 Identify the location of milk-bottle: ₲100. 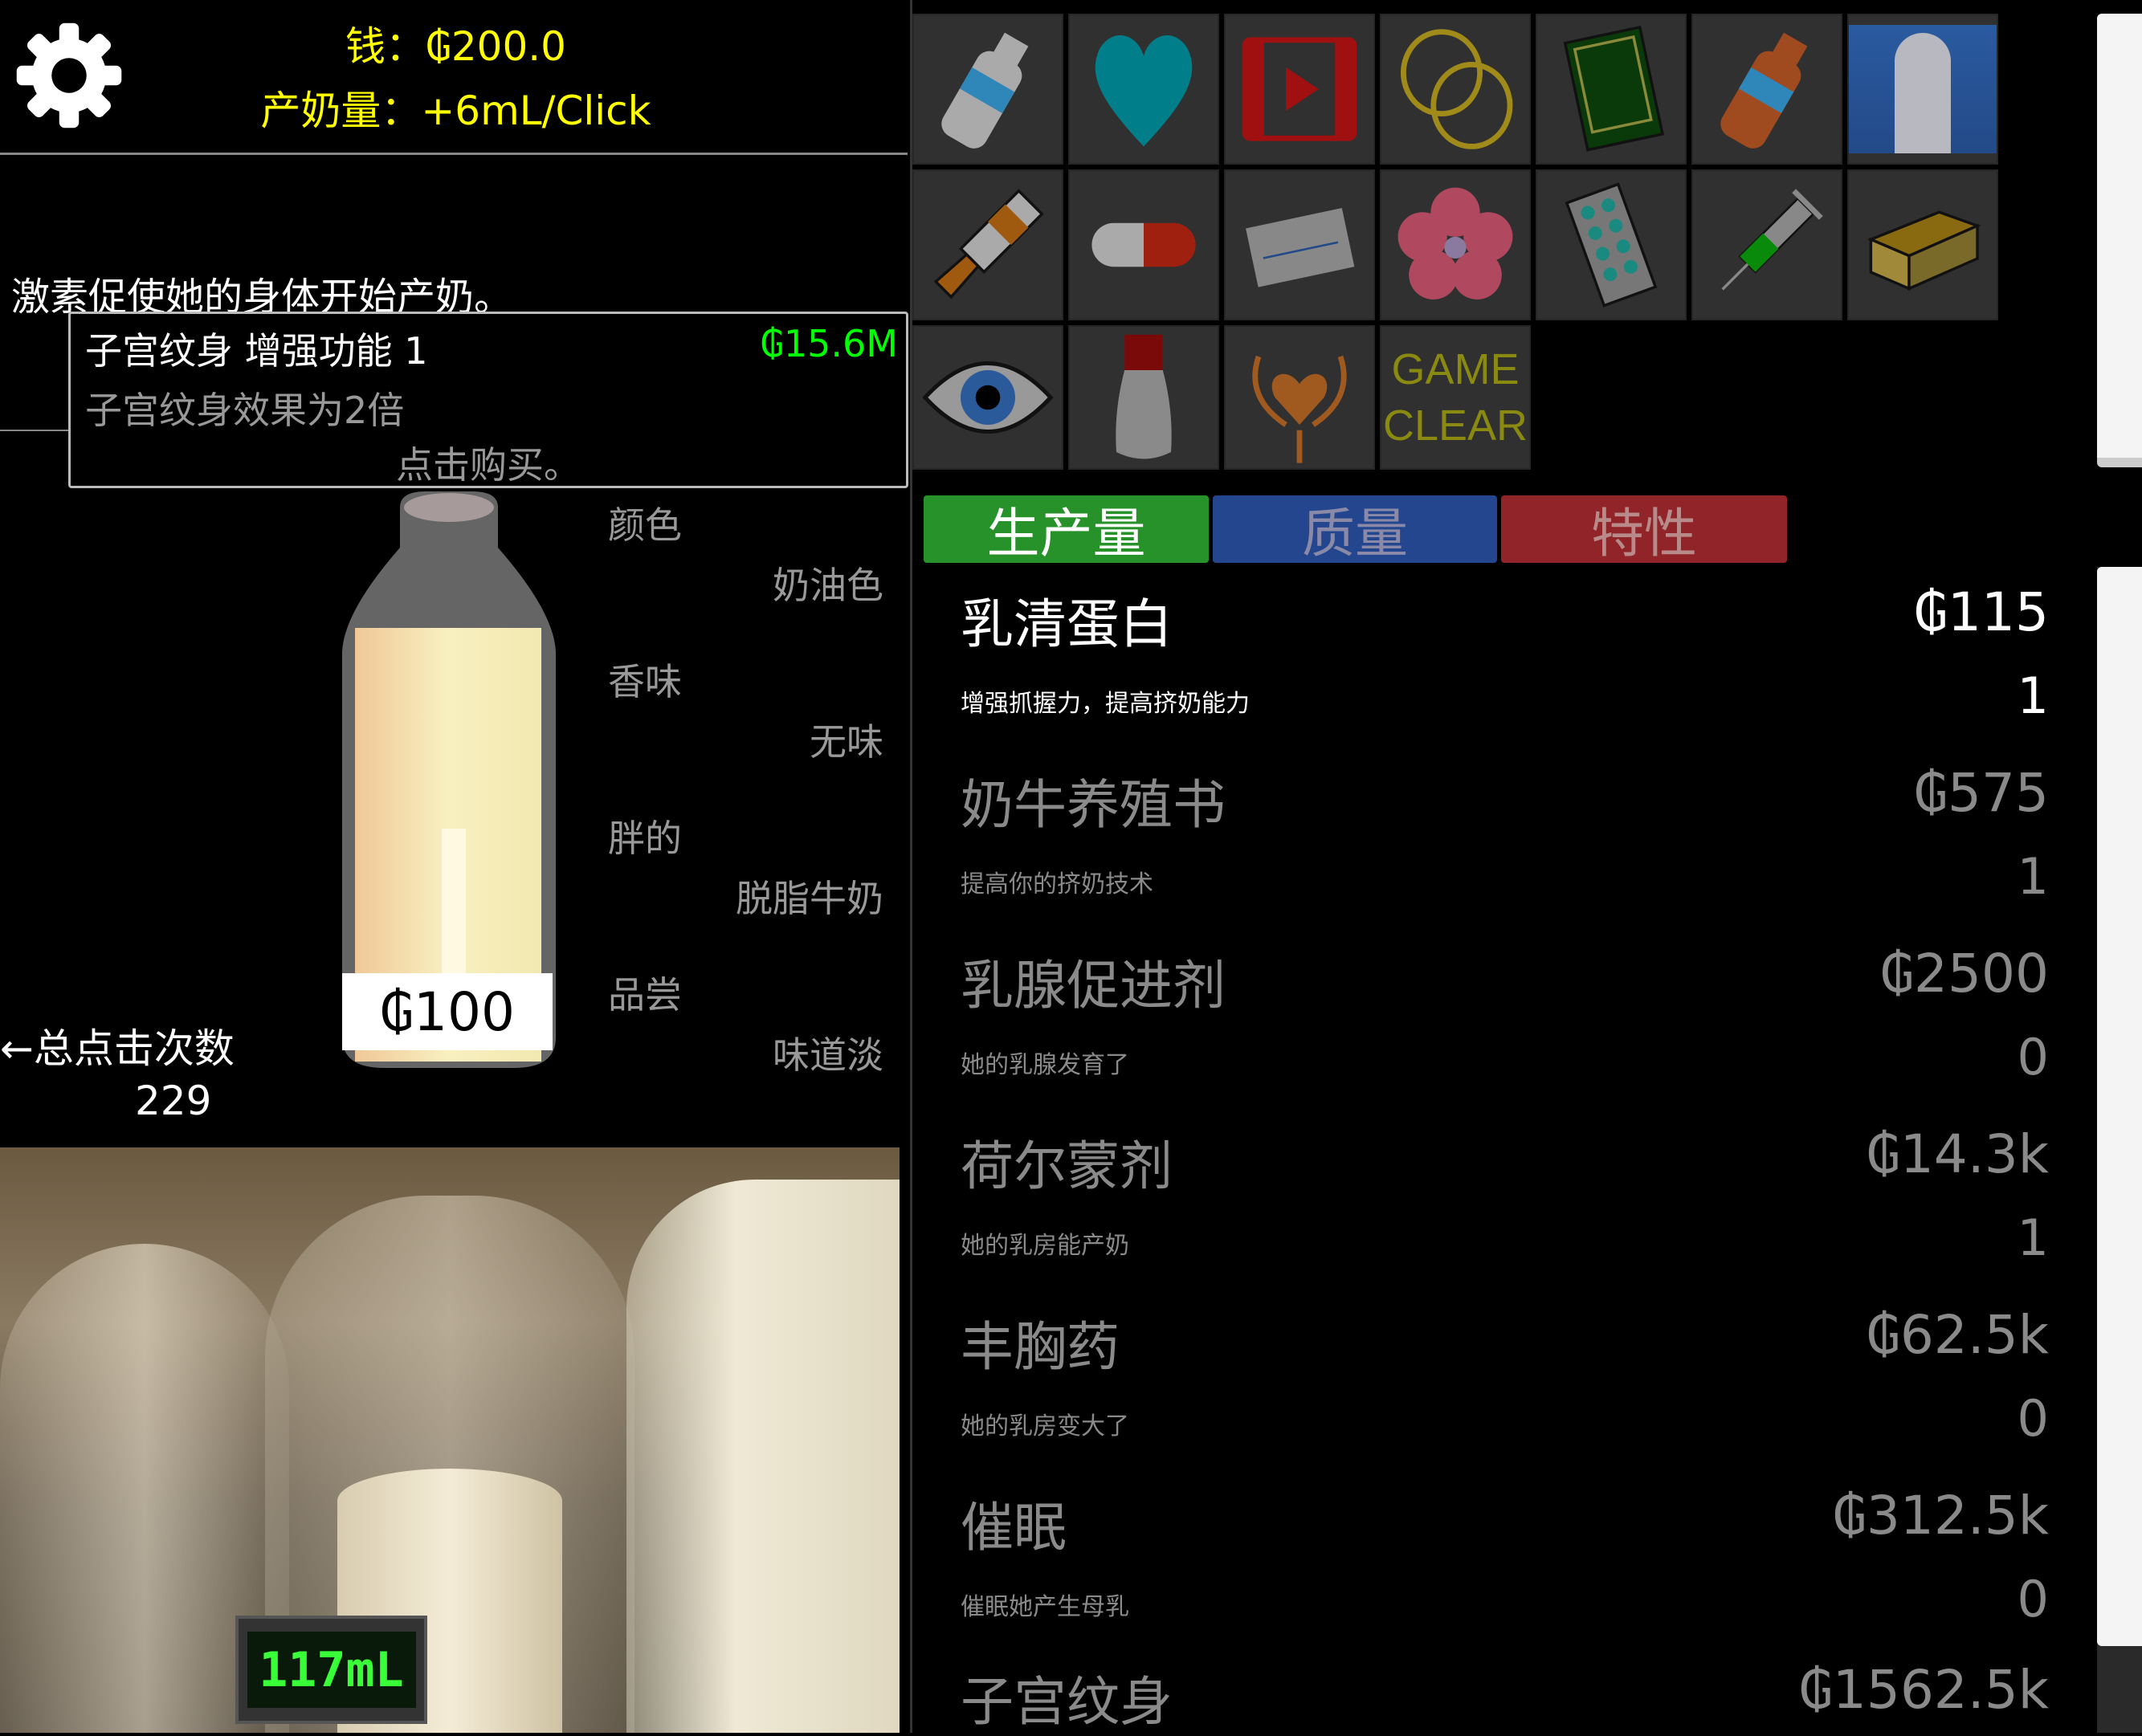
(449, 780).